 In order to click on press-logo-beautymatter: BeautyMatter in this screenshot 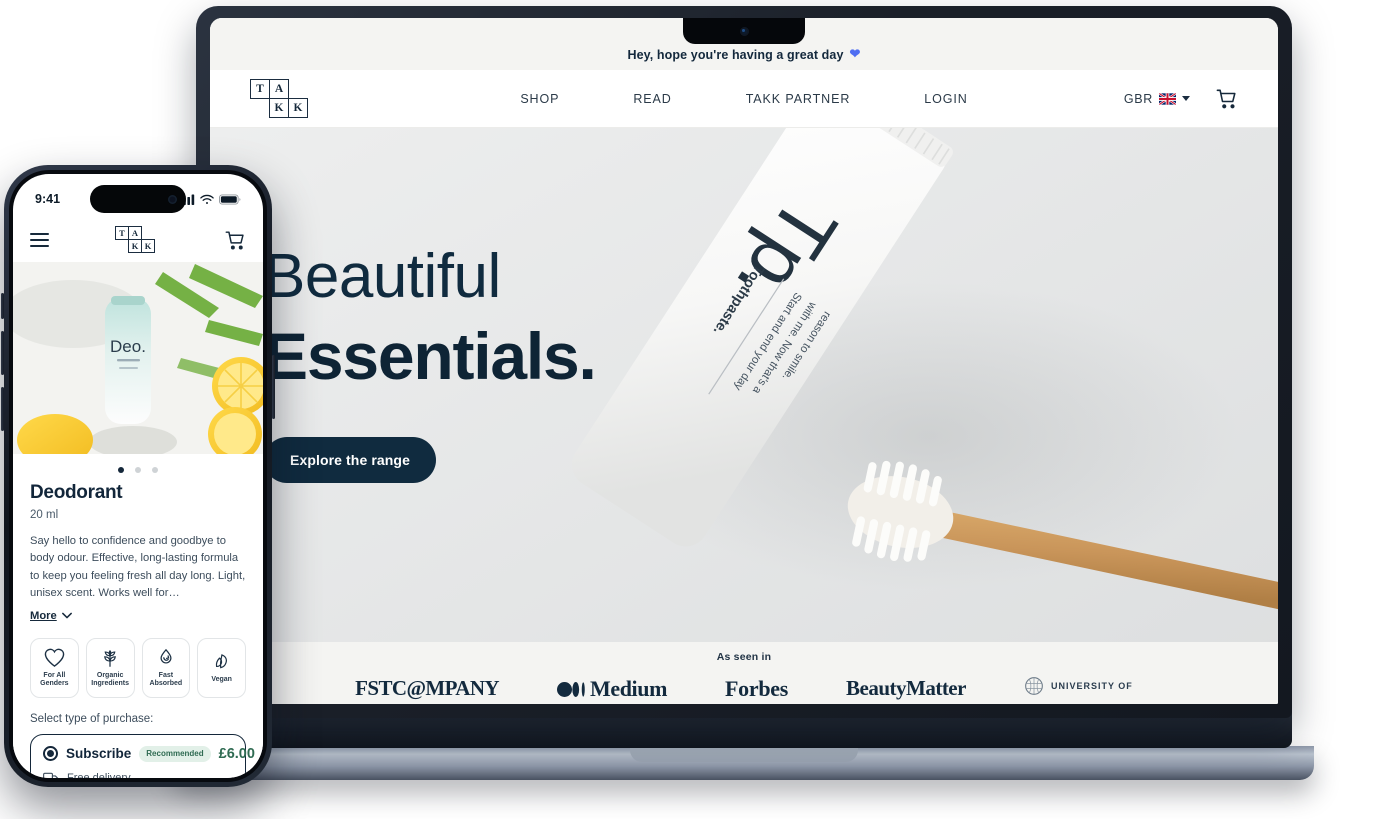, I will do `click(906, 688)`.